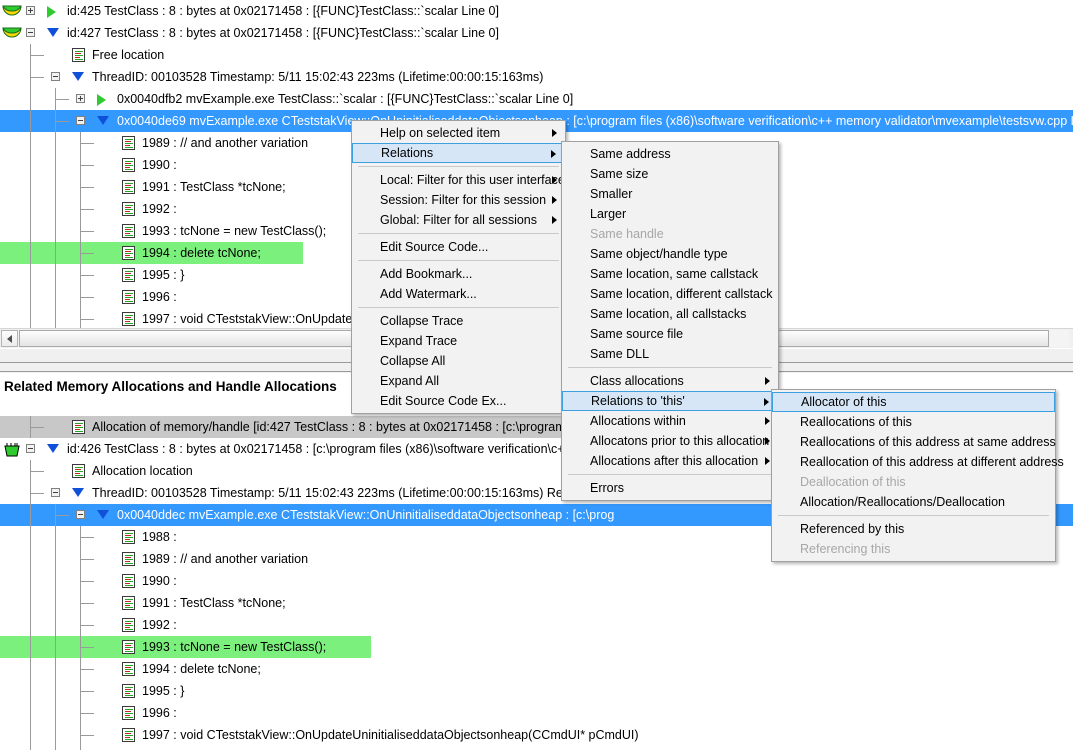  What do you see at coordinates (913, 529) in the screenshot?
I see `menu-item: Referenced by this` at bounding box center [913, 529].